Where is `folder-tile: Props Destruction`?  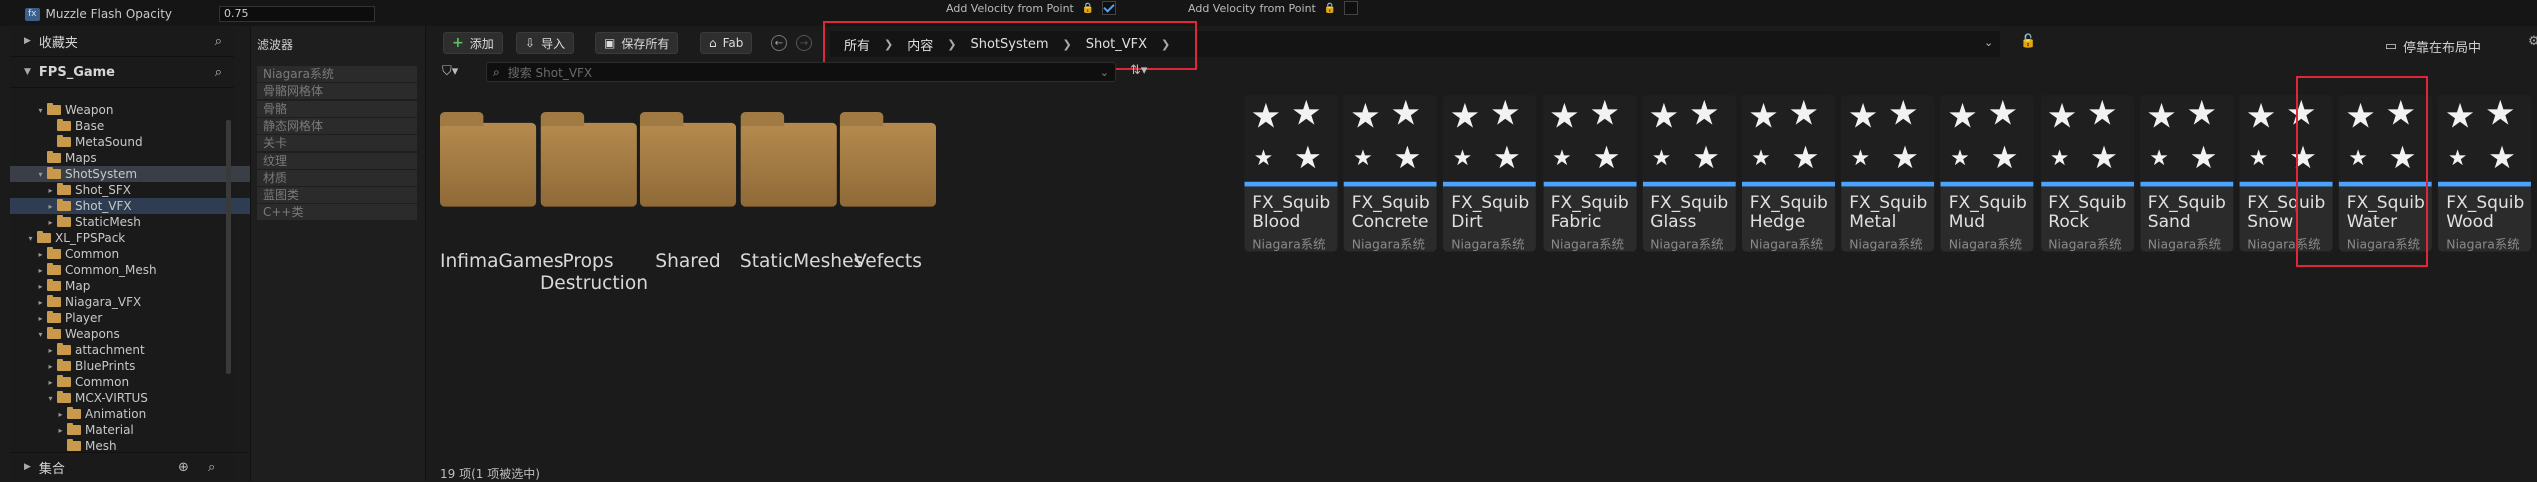 folder-tile: Props Destruction is located at coordinates (593, 196).